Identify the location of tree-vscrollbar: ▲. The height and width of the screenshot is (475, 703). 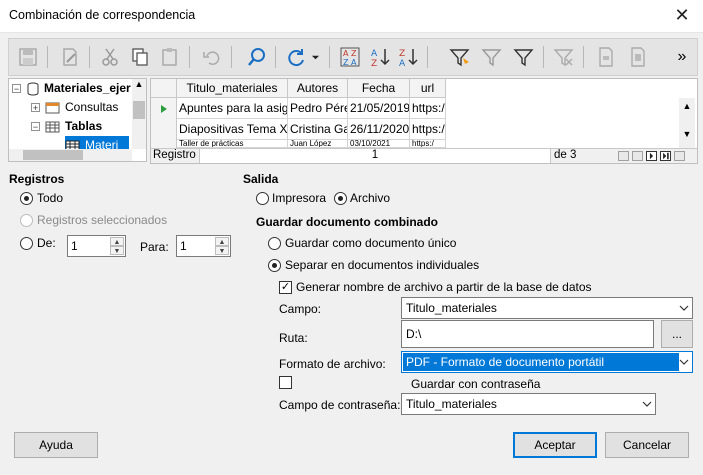
(139, 114).